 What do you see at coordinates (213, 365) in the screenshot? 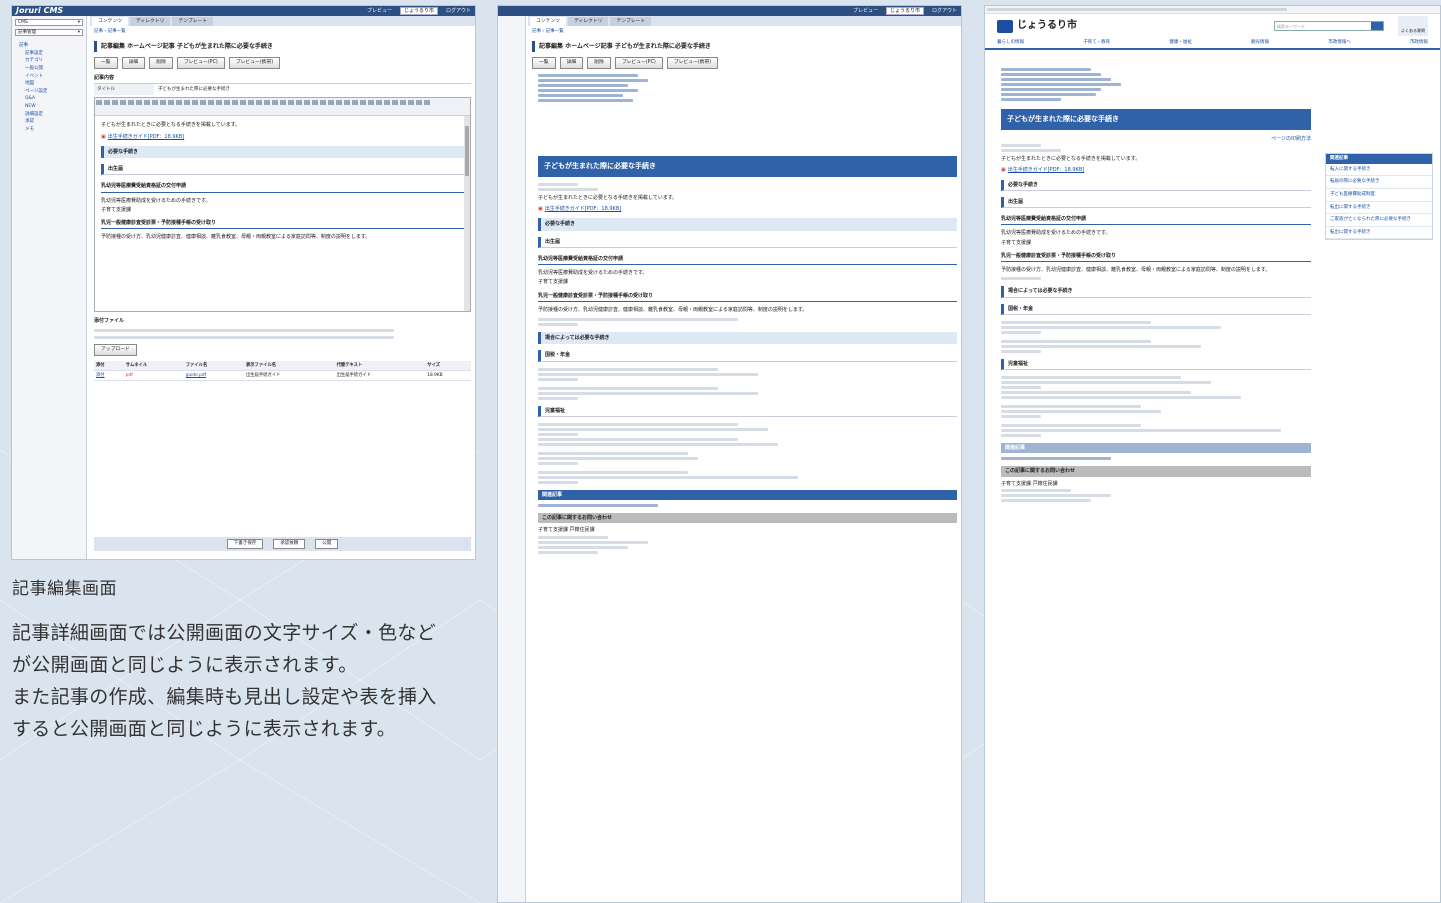
I see `table-header: ファイル名` at bounding box center [213, 365].